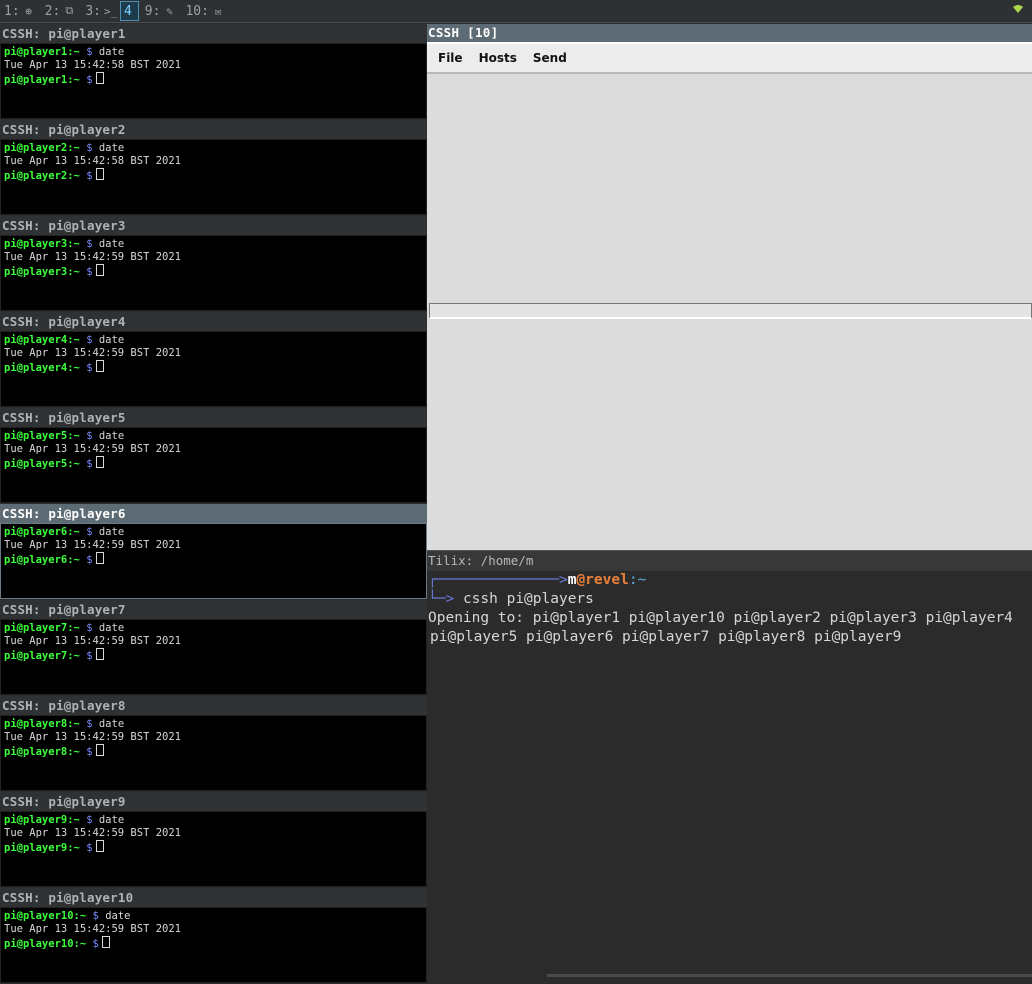  I want to click on workspace-1: 1: ⊕, so click(19, 11).